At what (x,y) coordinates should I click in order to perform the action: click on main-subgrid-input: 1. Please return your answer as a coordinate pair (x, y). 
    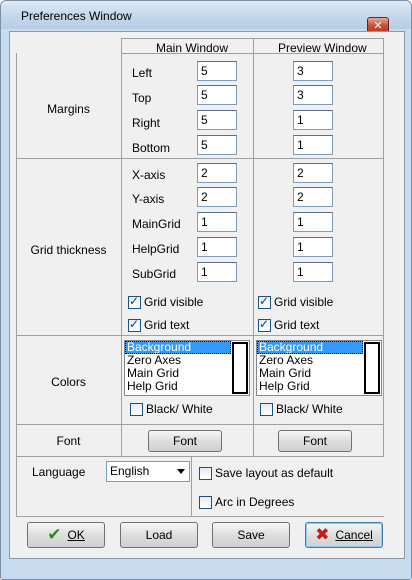
    Looking at the image, I should click on (217, 272).